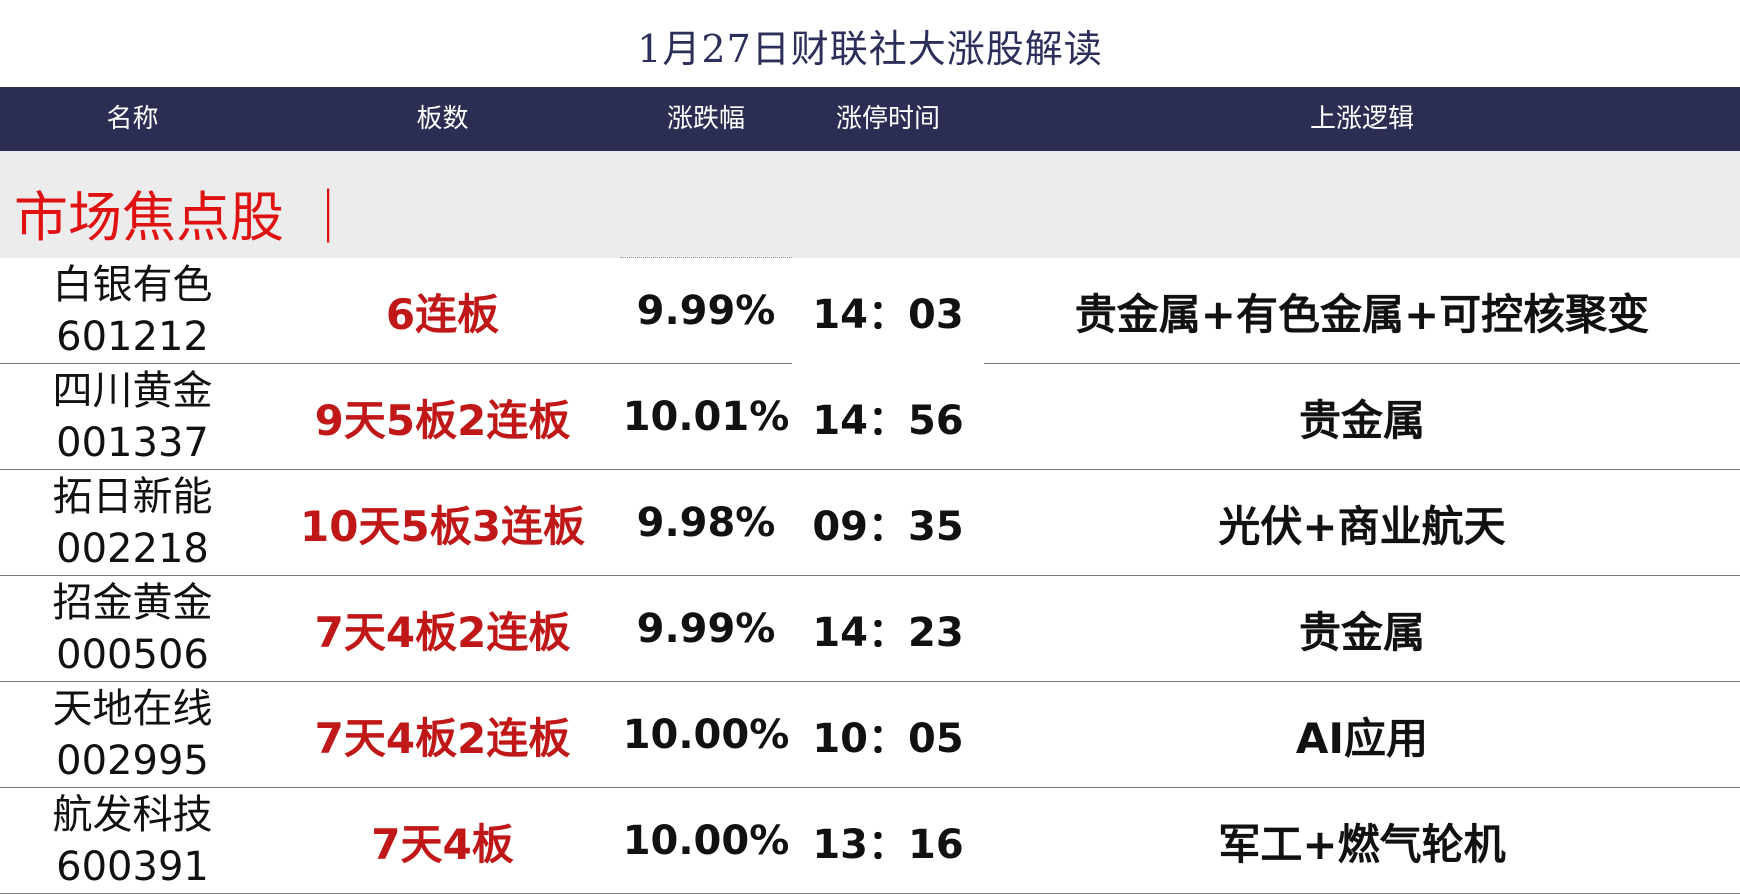 This screenshot has width=1740, height=894. What do you see at coordinates (1362, 526) in the screenshot?
I see `rise-logic: 光伏+商业航天` at bounding box center [1362, 526].